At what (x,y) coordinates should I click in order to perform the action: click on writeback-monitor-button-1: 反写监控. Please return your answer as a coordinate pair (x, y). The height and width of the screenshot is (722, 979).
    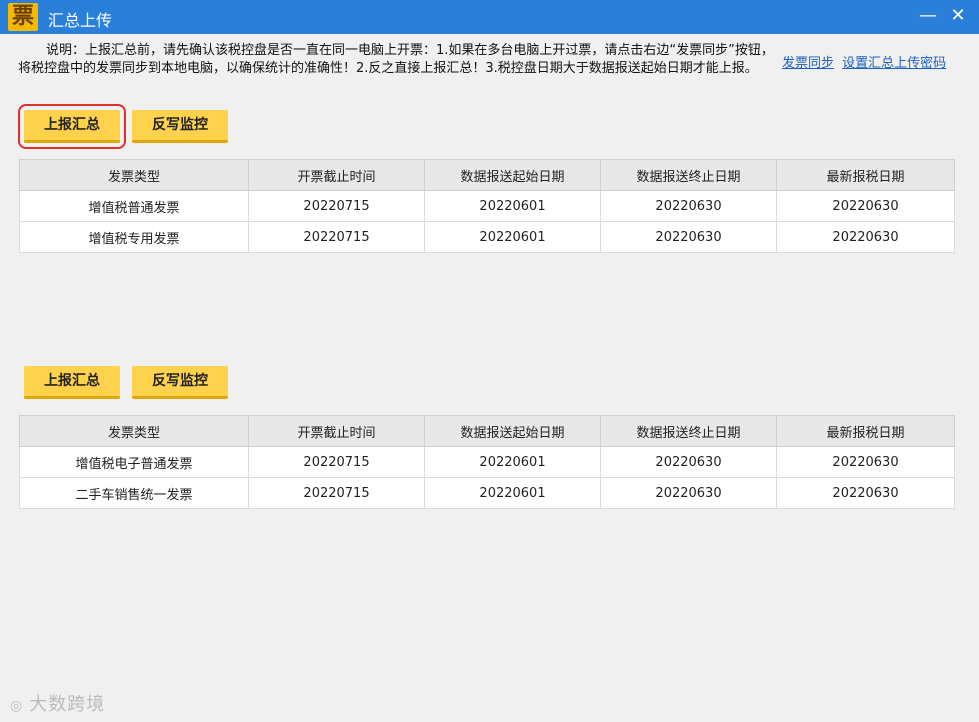
    Looking at the image, I should click on (180, 126).